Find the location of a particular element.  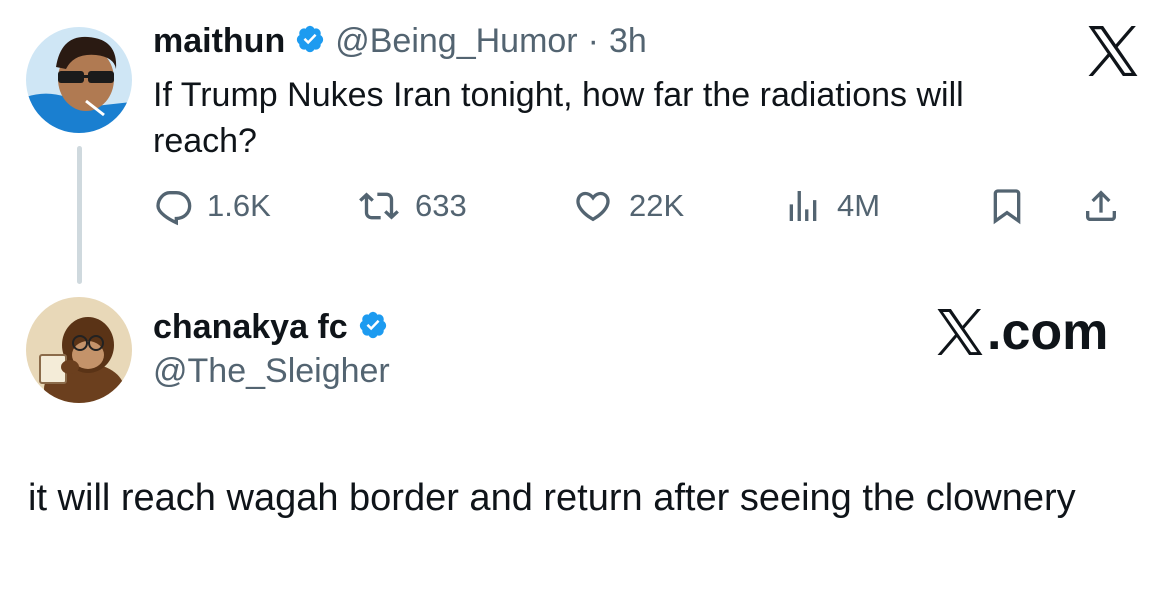

reply-header: chanakya fc is located at coordinates (270, 327).